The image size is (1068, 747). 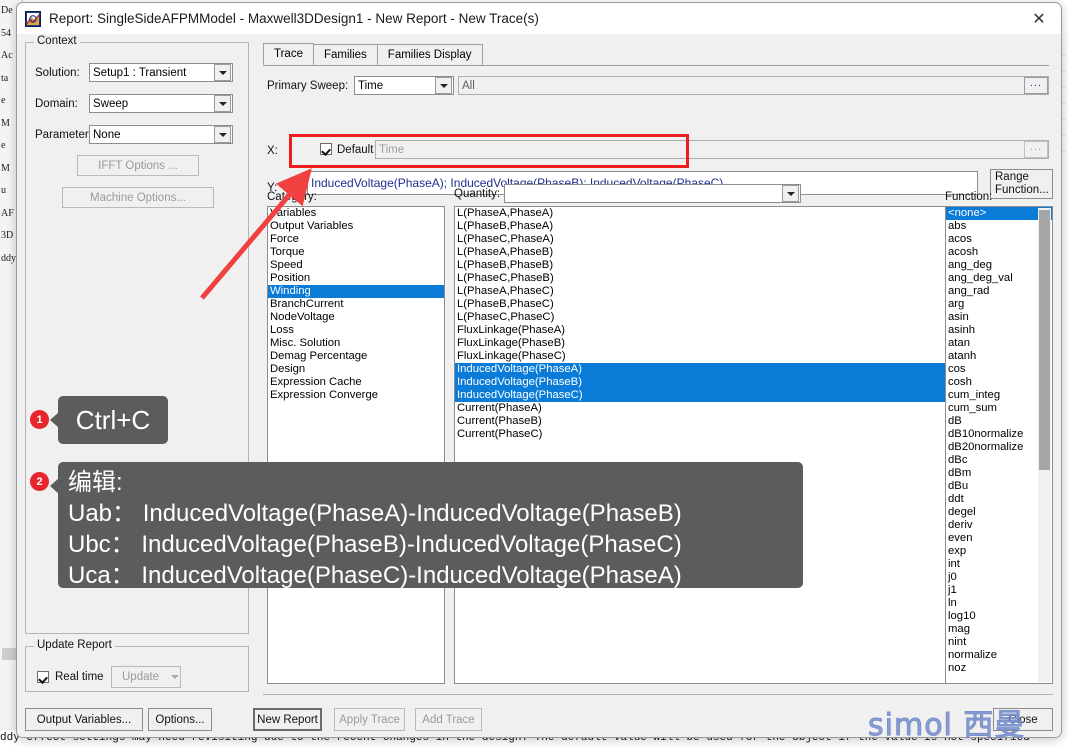 I want to click on parameter-combo: None, so click(x=161, y=134).